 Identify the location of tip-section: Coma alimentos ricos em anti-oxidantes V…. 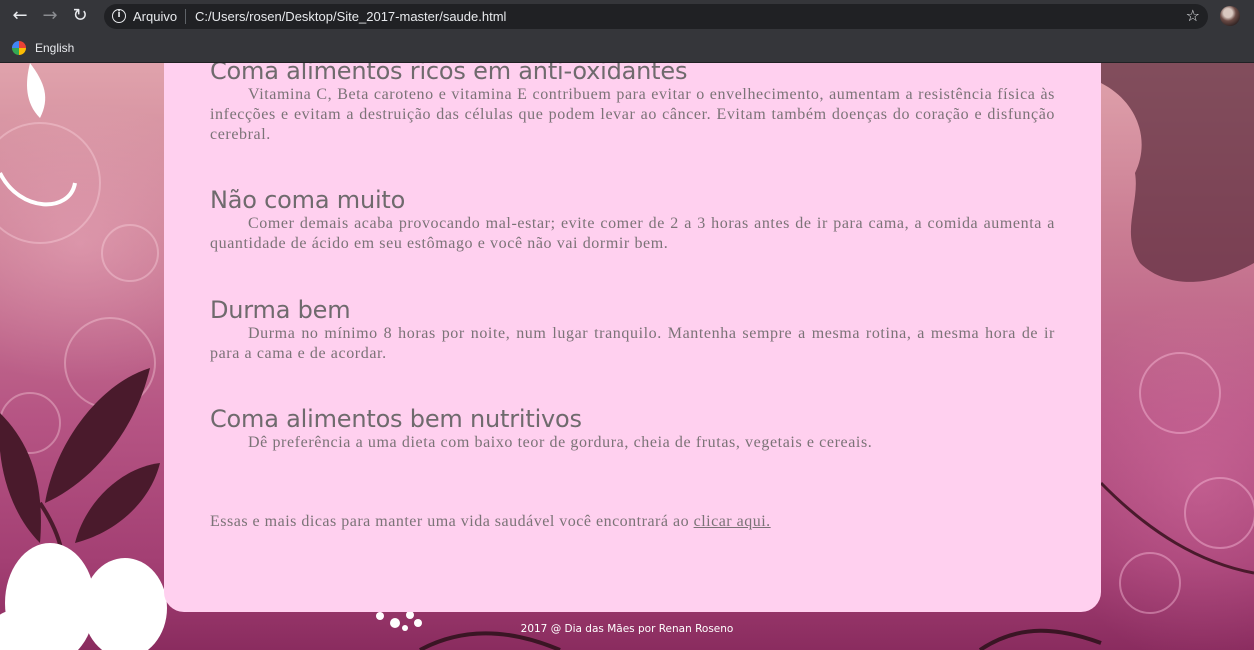
(632, 104).